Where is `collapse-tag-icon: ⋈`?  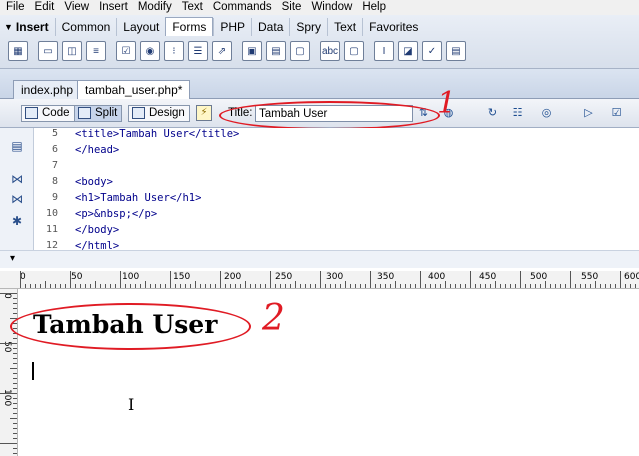 collapse-tag-icon: ⋈ is located at coordinates (17, 179).